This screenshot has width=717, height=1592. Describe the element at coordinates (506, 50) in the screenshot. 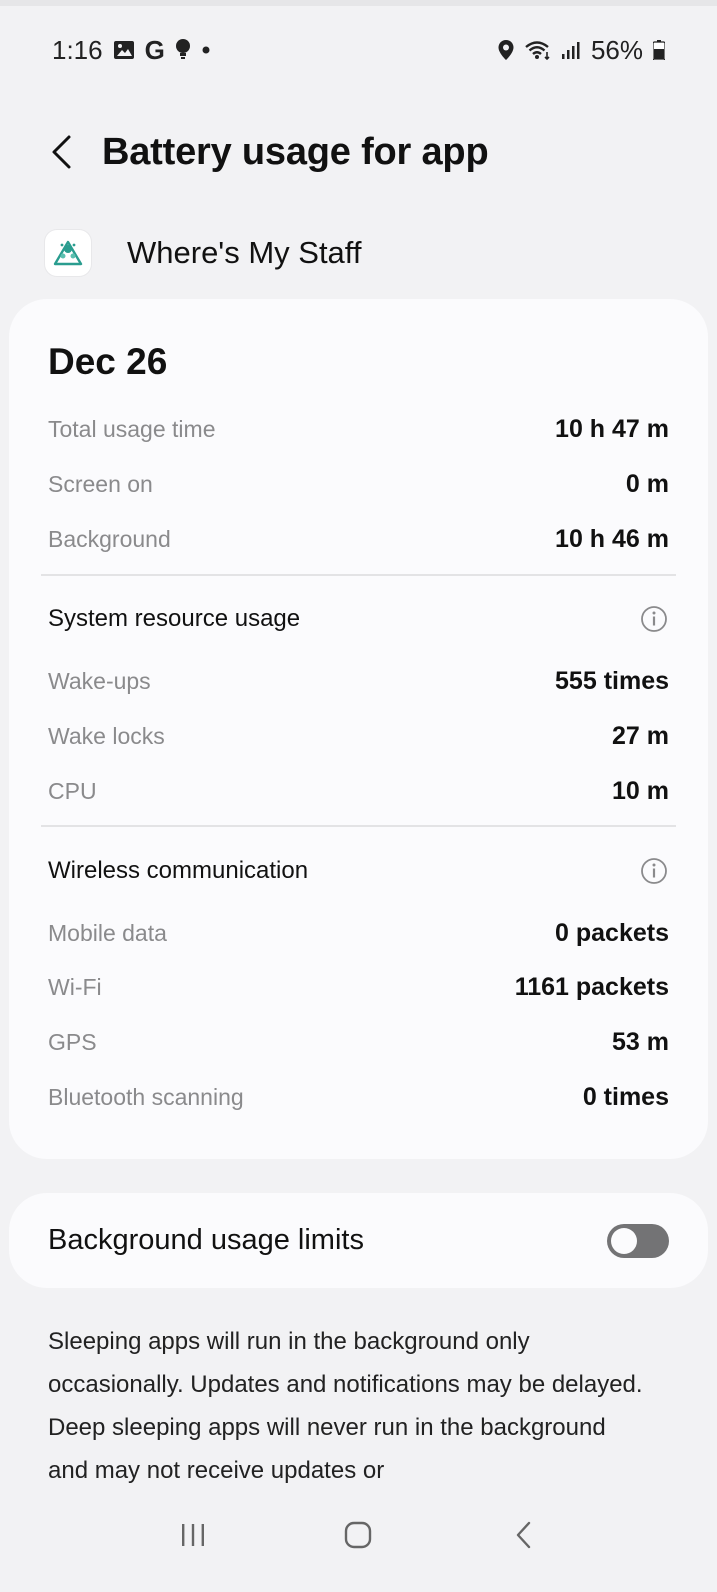

I see `location-icon` at that location.